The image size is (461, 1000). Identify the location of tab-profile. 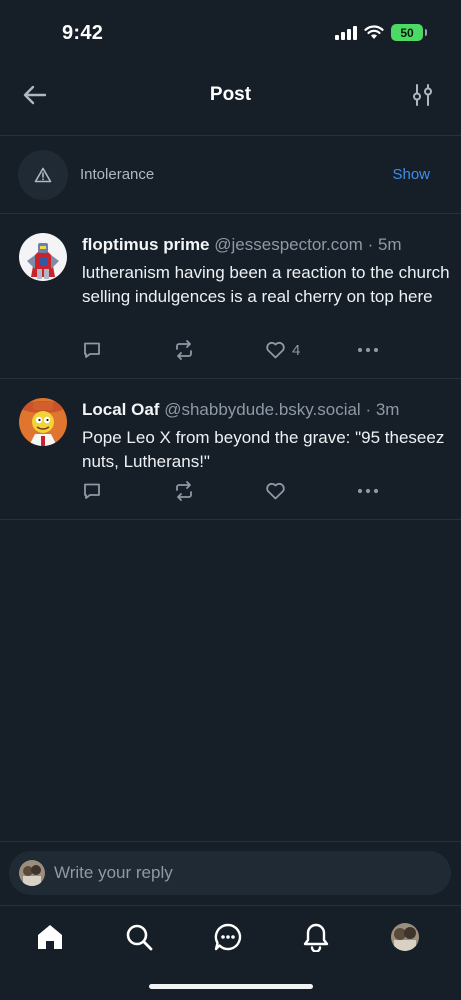
(405, 937).